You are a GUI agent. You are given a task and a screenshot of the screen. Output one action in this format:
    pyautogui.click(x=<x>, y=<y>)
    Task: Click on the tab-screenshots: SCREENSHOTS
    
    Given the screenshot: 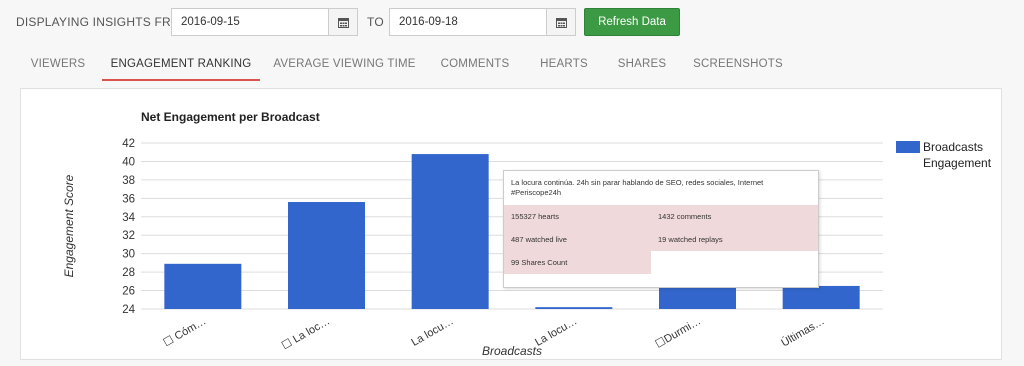 What is the action you would take?
    pyautogui.click(x=738, y=63)
    